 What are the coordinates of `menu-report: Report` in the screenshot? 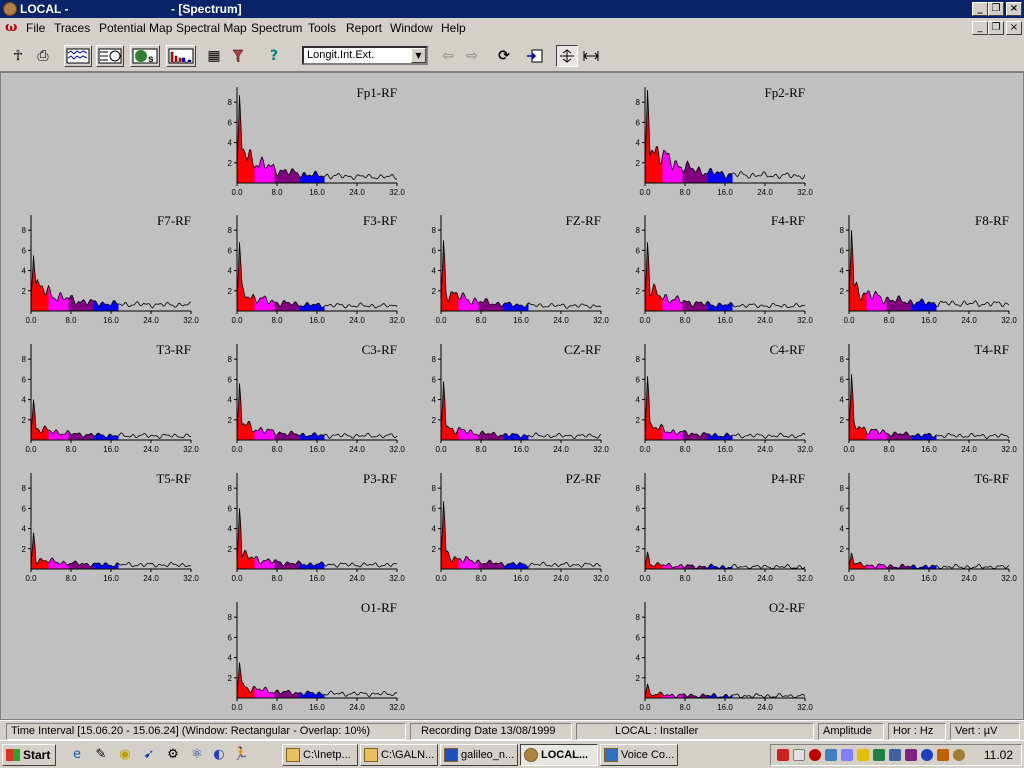 It's located at (364, 28).